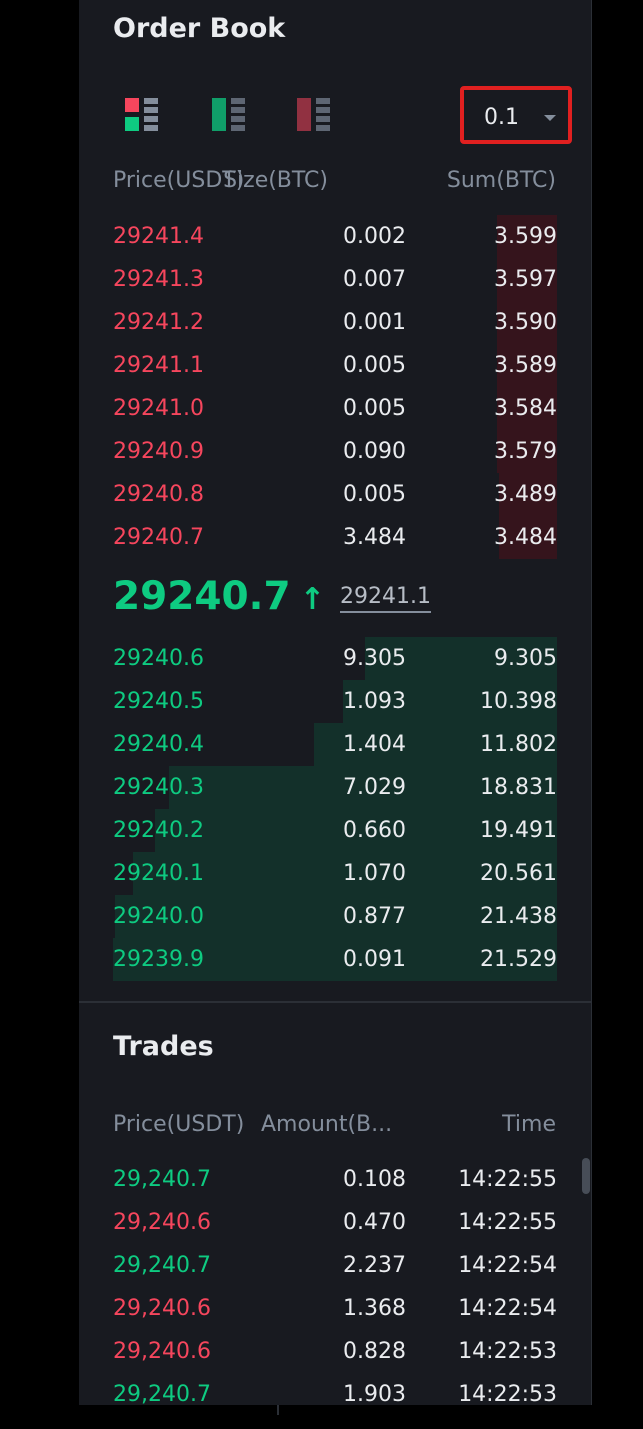  Describe the element at coordinates (516, 115) in the screenshot. I see `precision-select: 0.1` at that location.